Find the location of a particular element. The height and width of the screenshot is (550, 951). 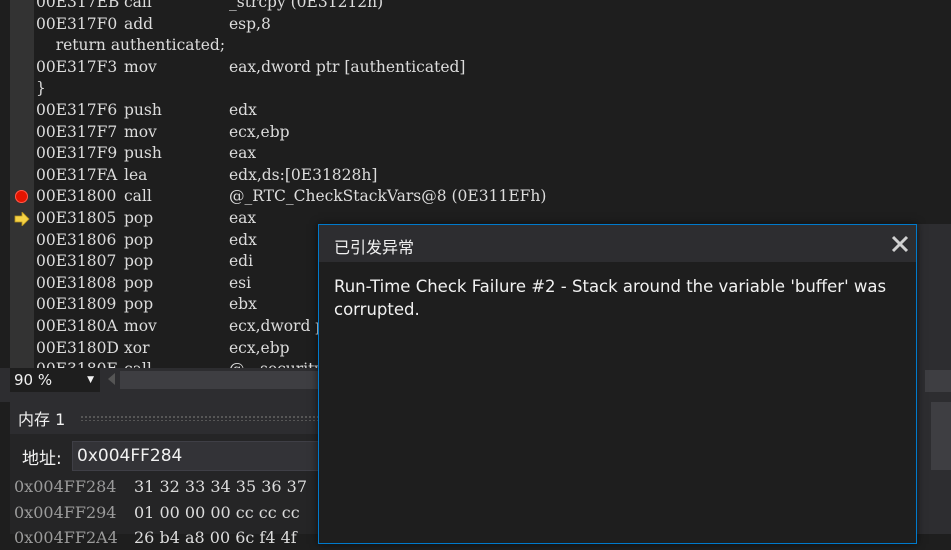

instruction-address: 00E317FA is located at coordinates (77, 174).